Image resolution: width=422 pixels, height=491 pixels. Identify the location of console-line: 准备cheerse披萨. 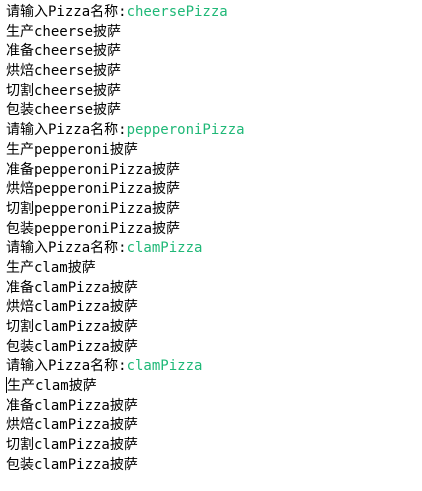
(64, 51).